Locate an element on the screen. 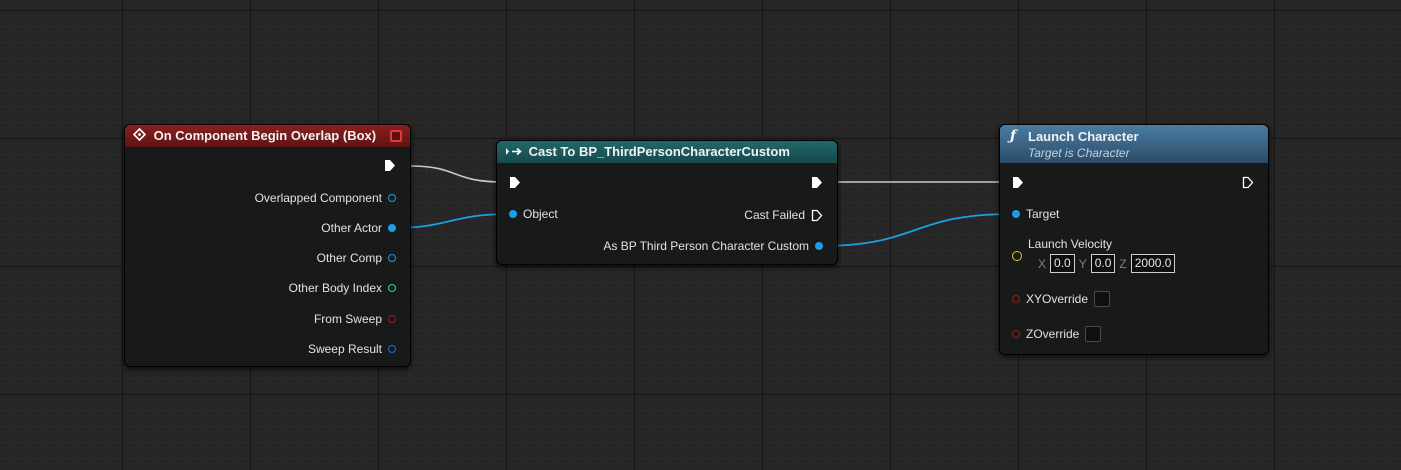 This screenshot has height=470, width=1401. pin-row-target: Target is located at coordinates (1035, 214).